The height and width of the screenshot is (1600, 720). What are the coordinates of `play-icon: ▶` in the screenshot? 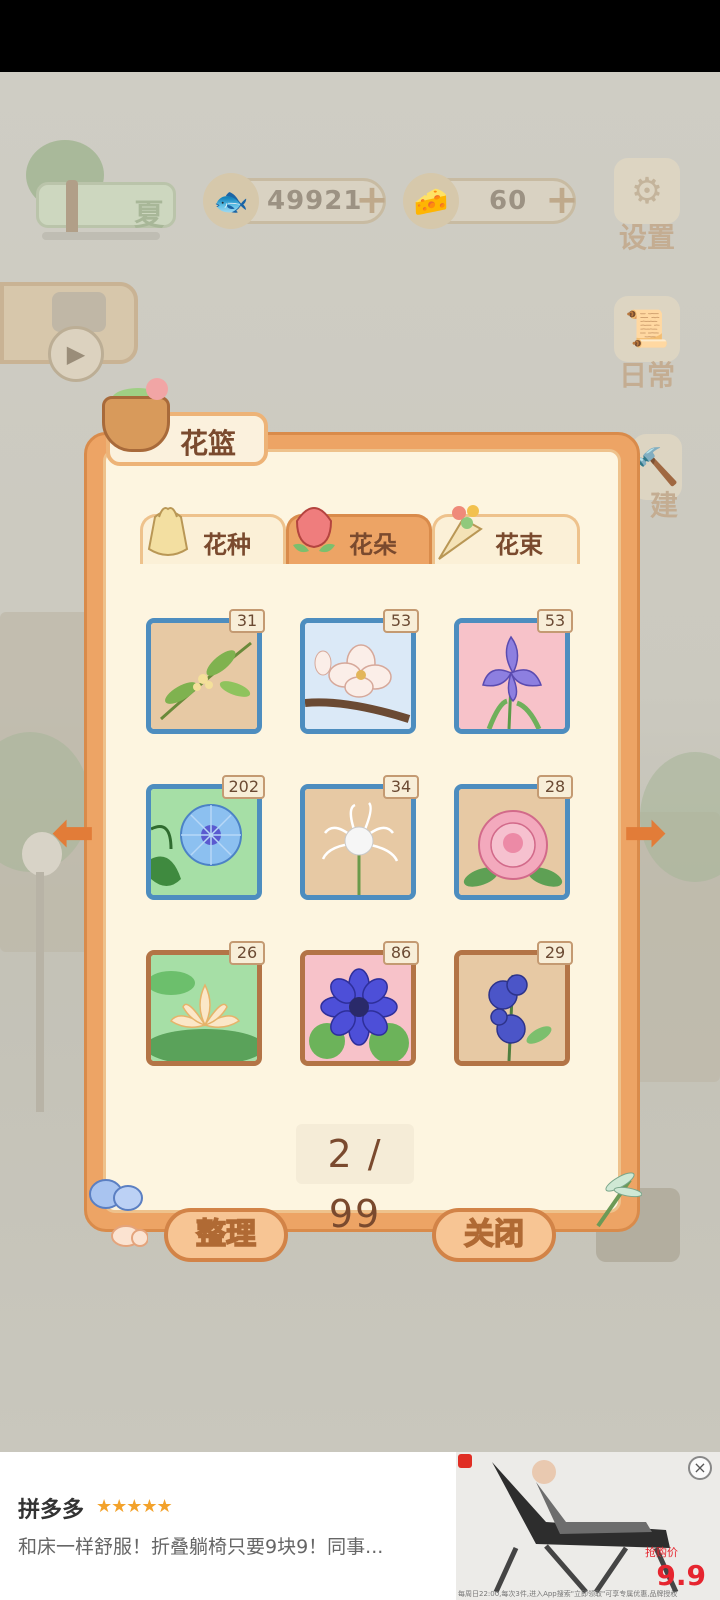 It's located at (76, 354).